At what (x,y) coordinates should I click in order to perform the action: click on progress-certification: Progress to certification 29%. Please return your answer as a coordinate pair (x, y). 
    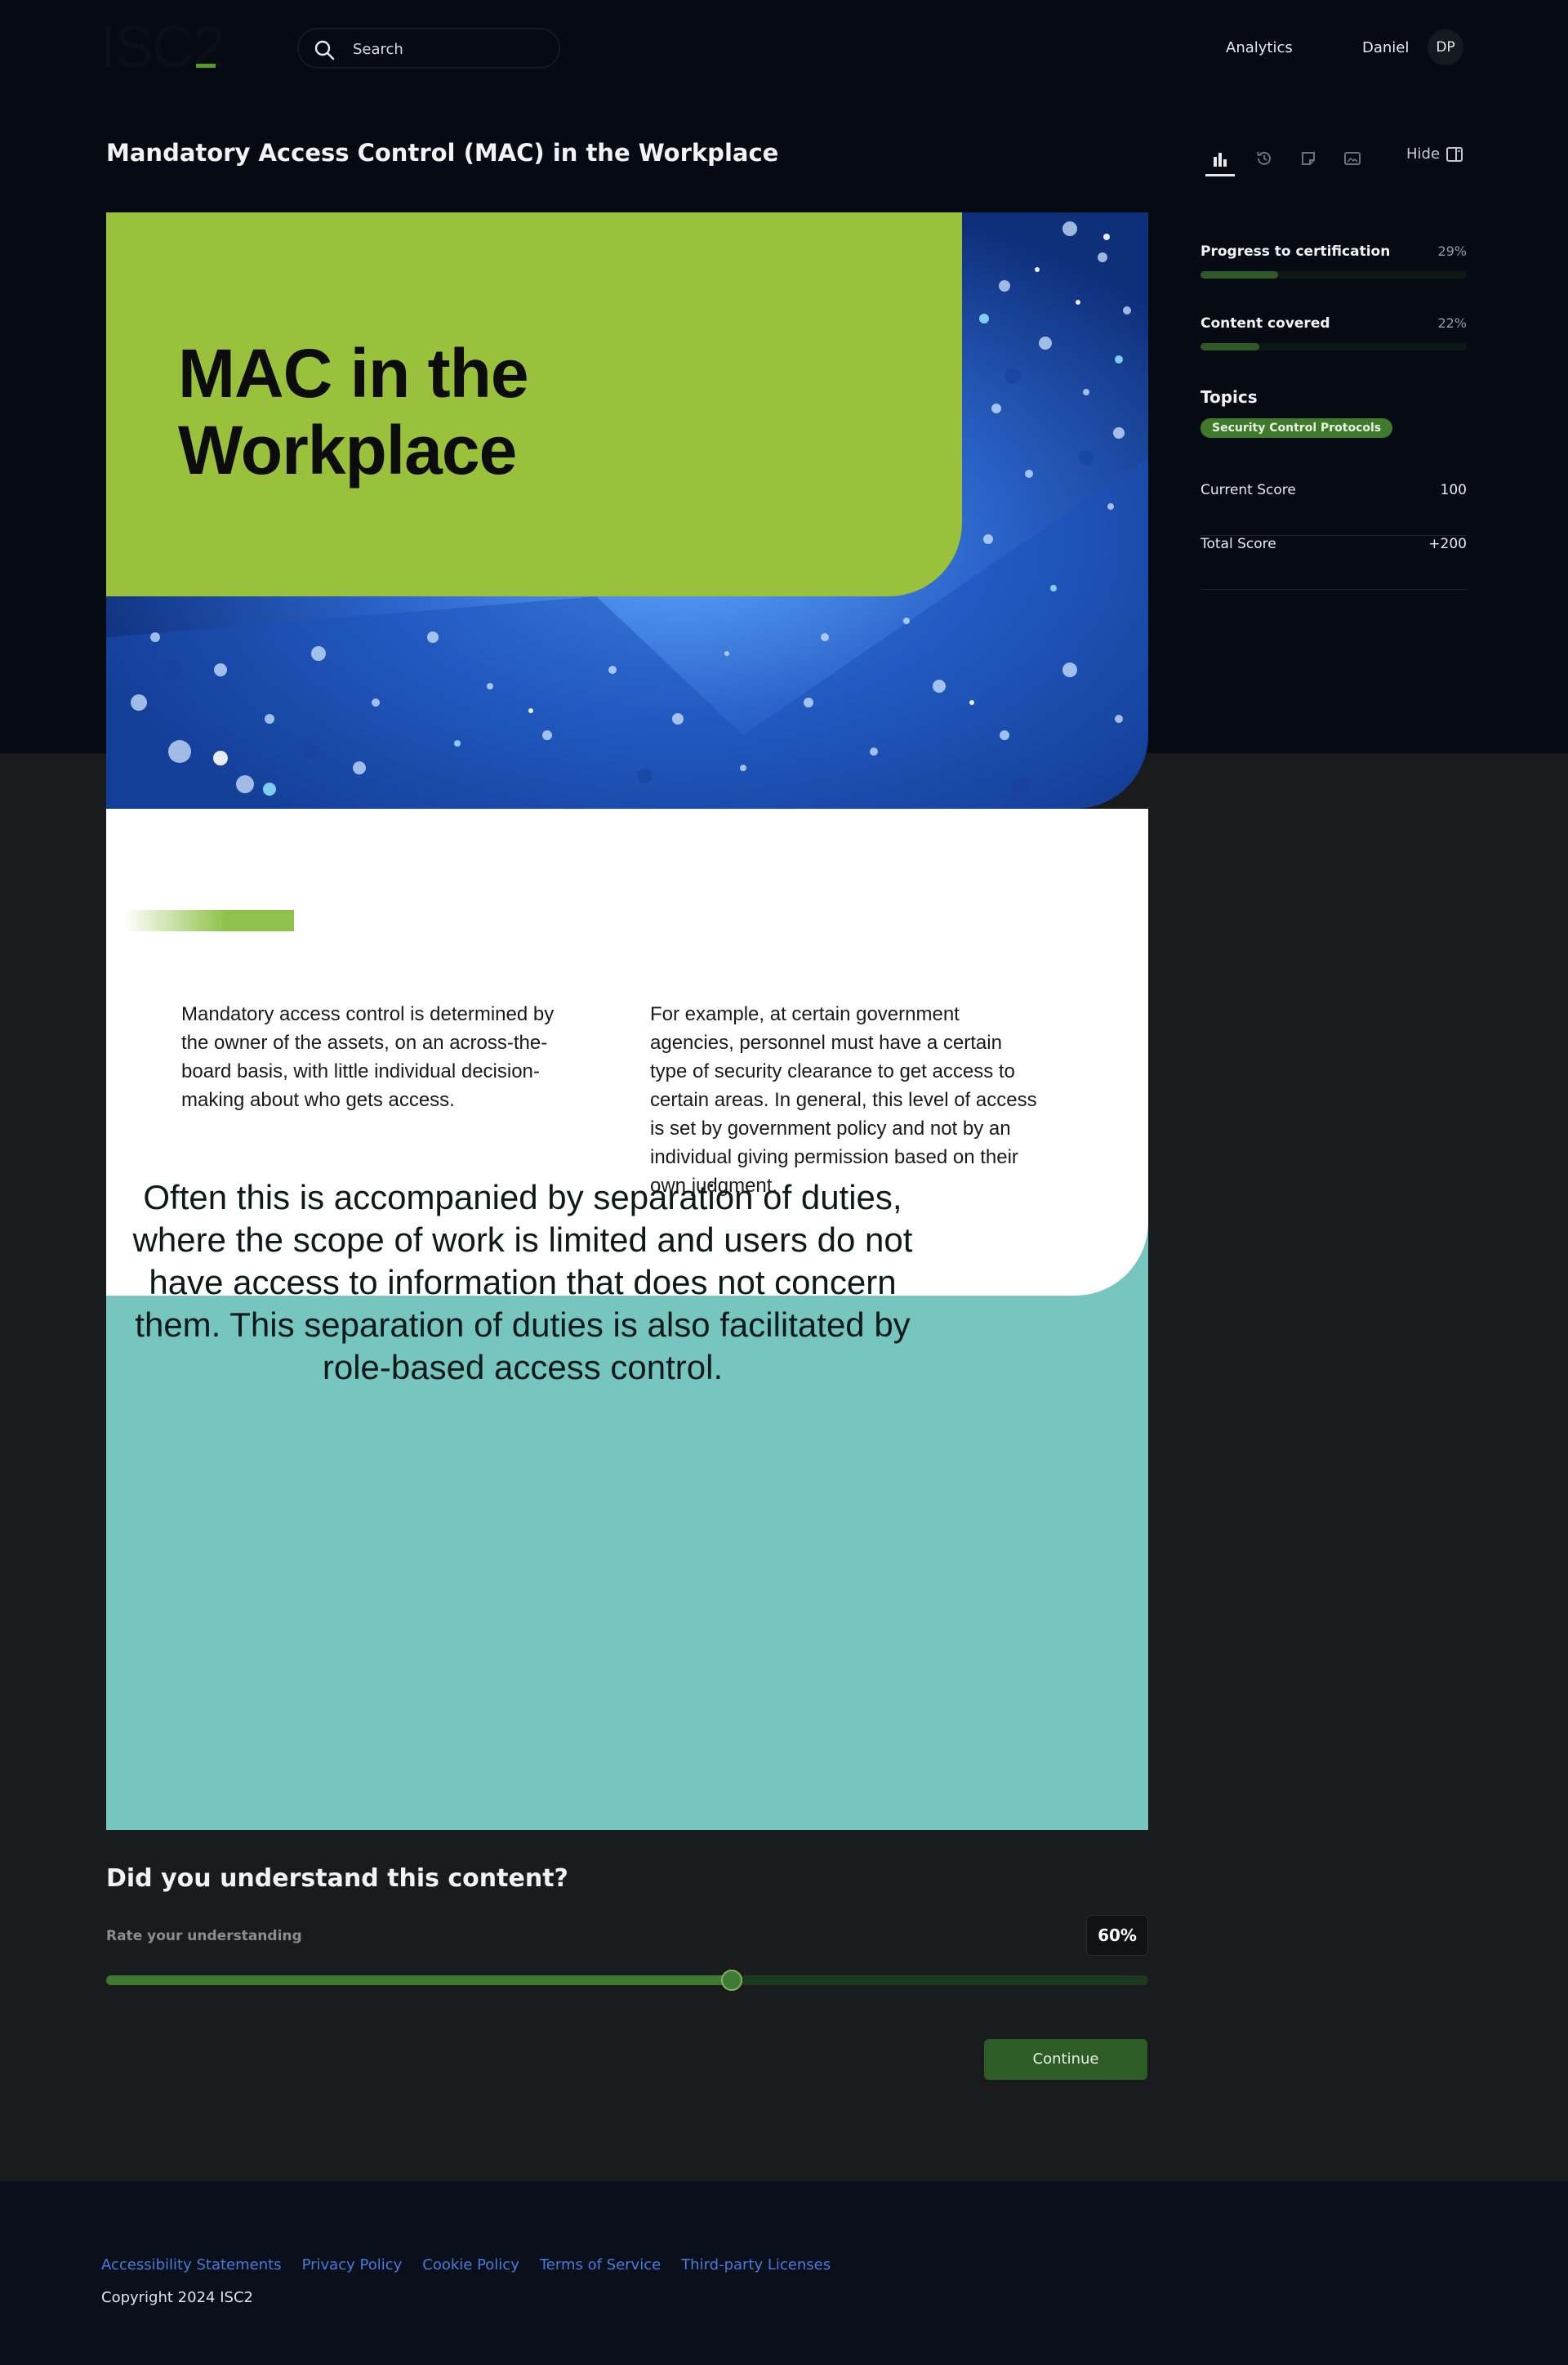
    Looking at the image, I should click on (1333, 261).